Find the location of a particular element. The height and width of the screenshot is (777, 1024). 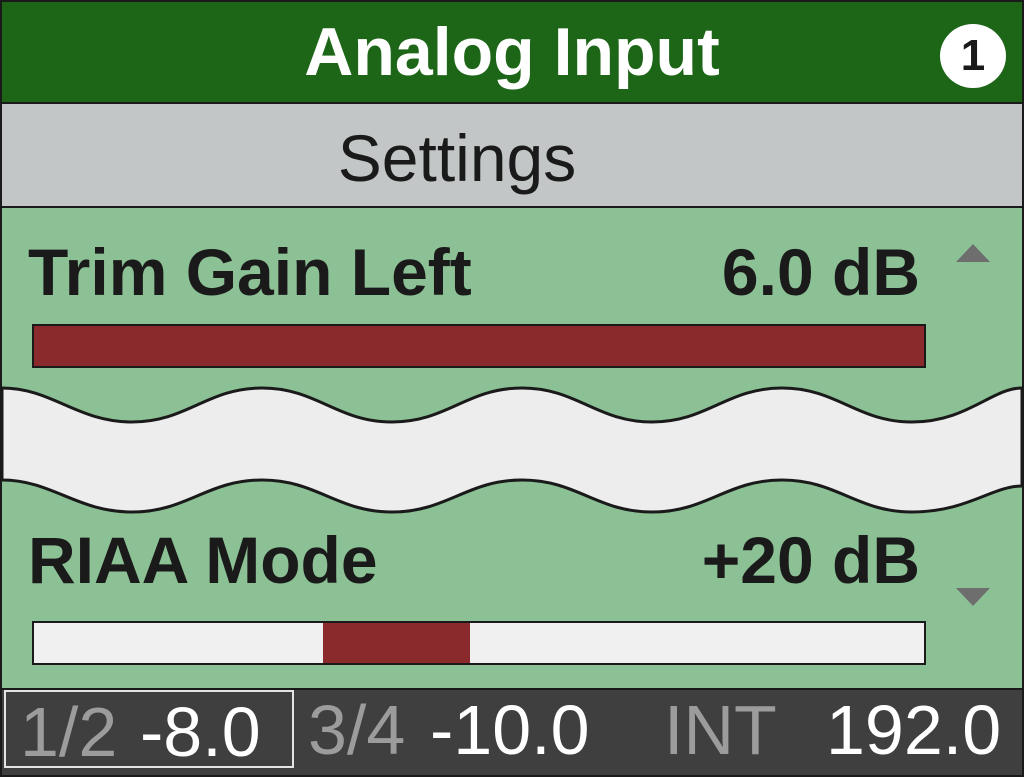

status-value: 192.0 is located at coordinates (914, 730).